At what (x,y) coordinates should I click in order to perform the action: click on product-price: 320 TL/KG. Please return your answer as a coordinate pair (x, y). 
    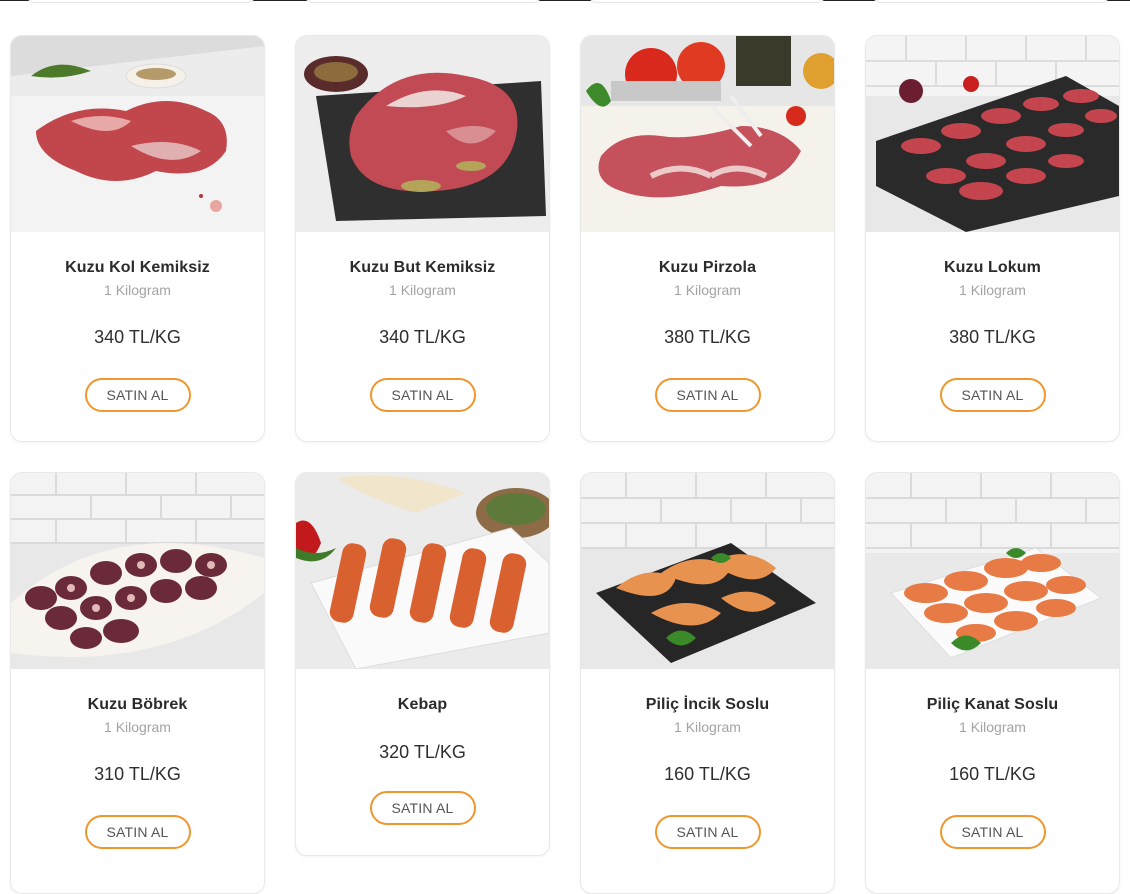
    Looking at the image, I should click on (422, 752).